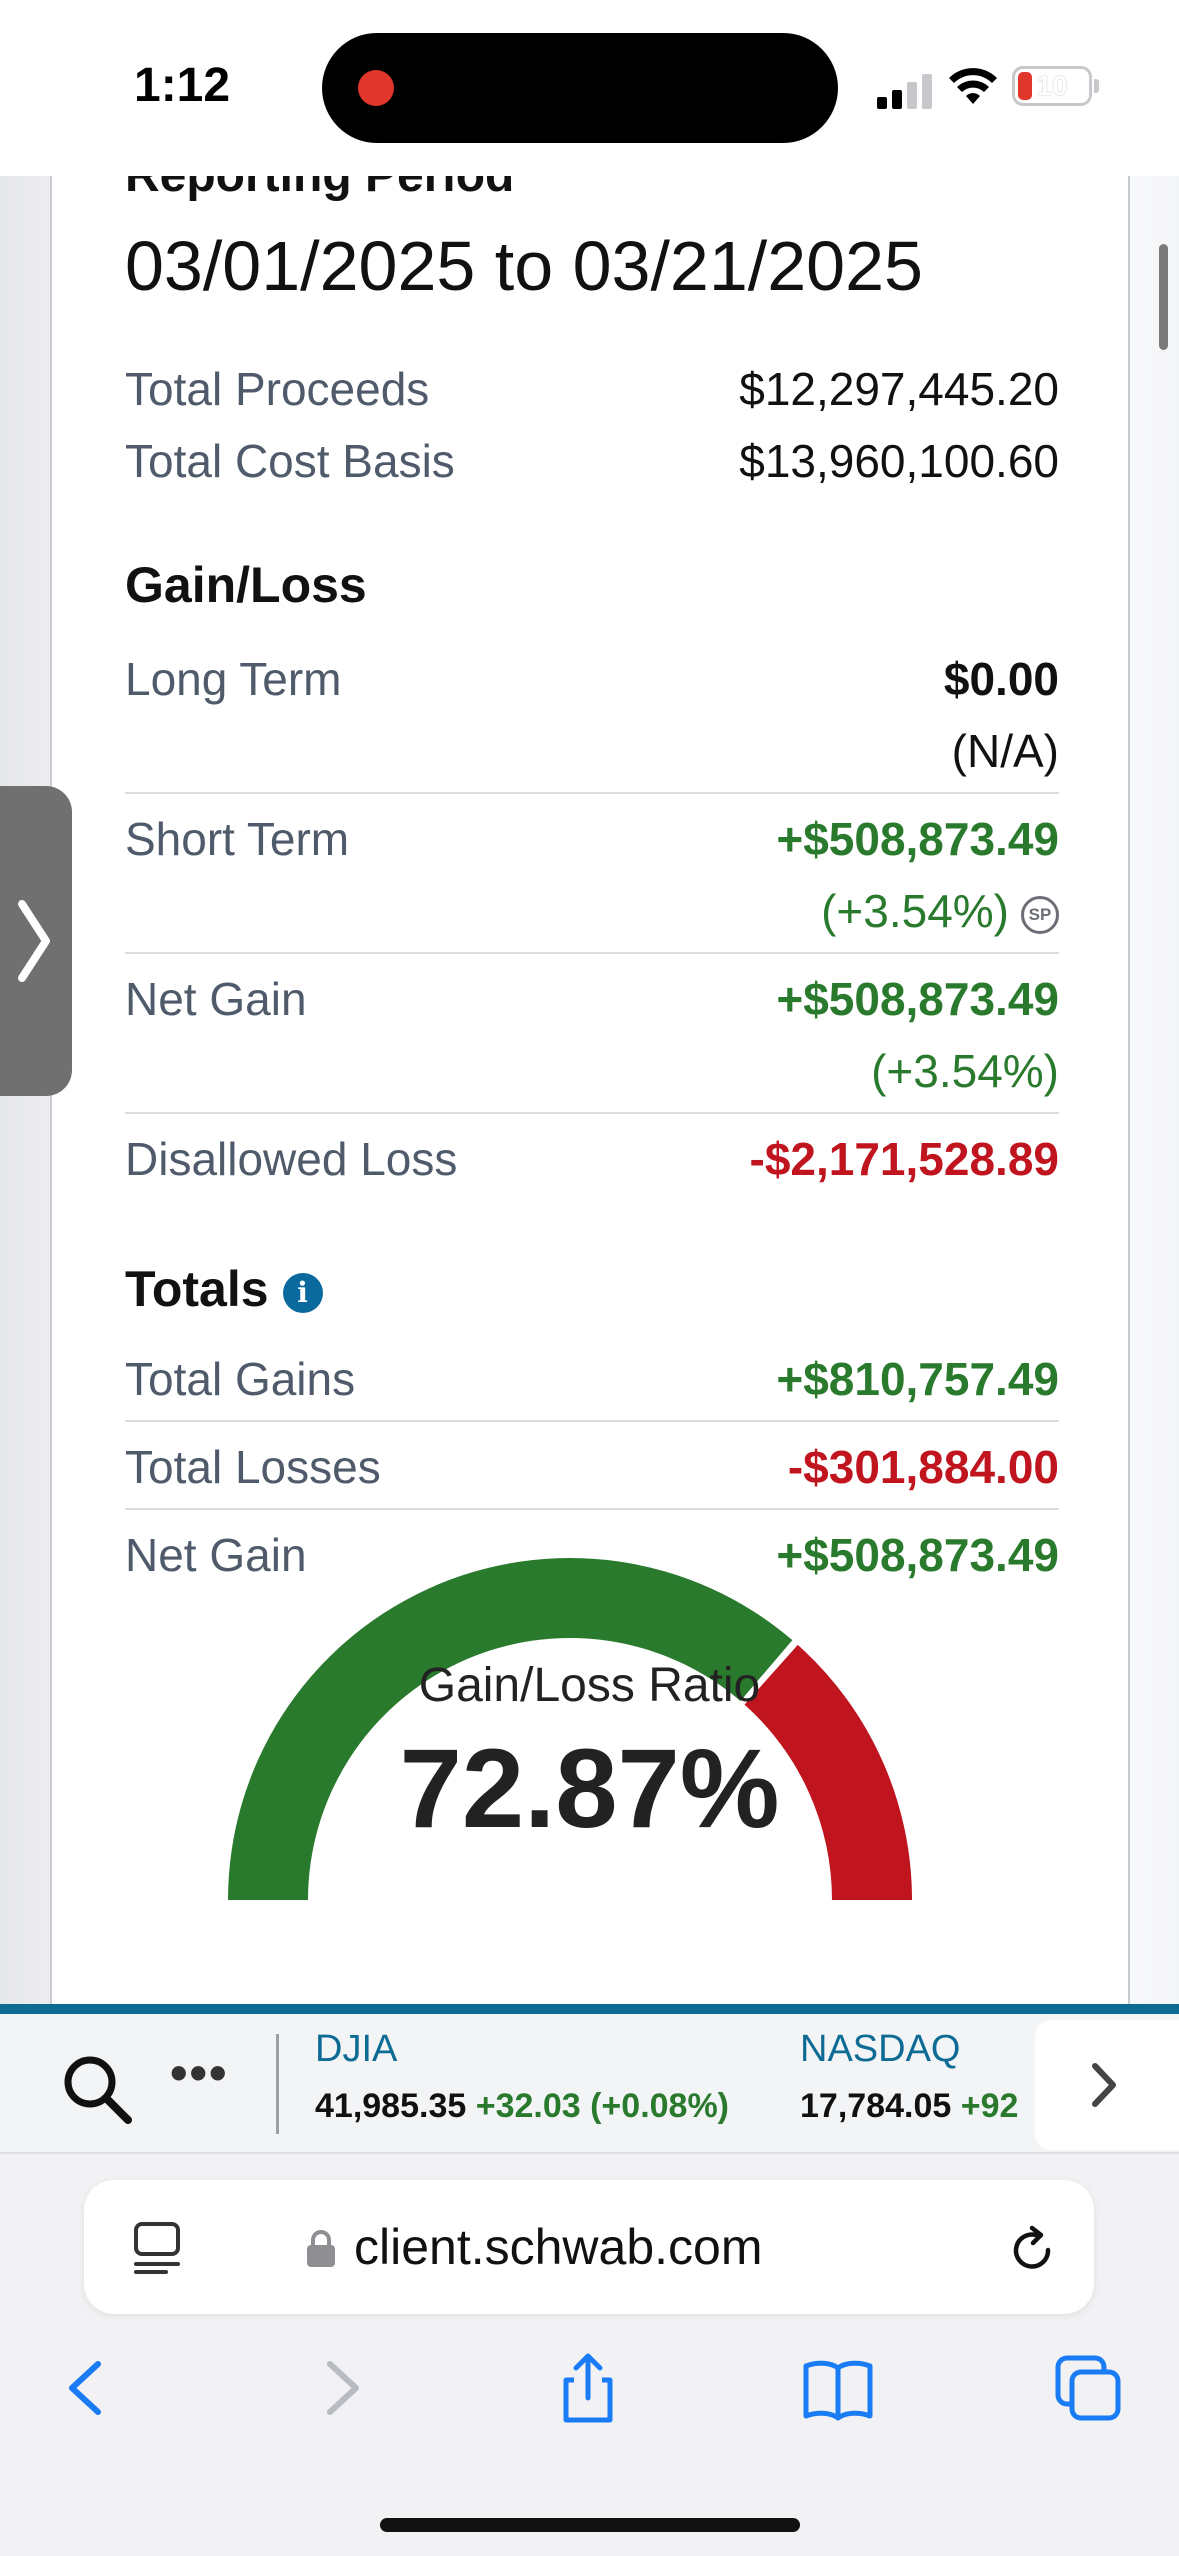  What do you see at coordinates (1032, 2250) in the screenshot?
I see `reload-icon` at bounding box center [1032, 2250].